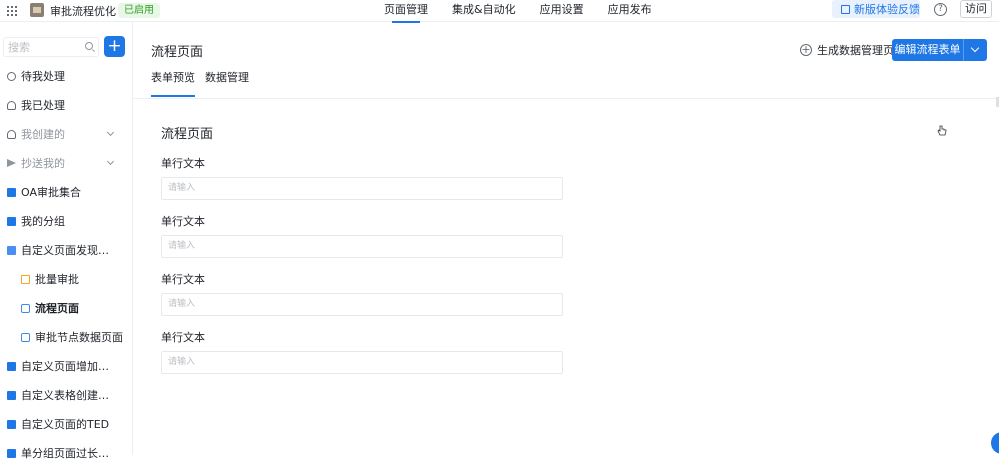  Describe the element at coordinates (57, 279) in the screenshot. I see `sidebar-item-label: 批量审批` at that location.